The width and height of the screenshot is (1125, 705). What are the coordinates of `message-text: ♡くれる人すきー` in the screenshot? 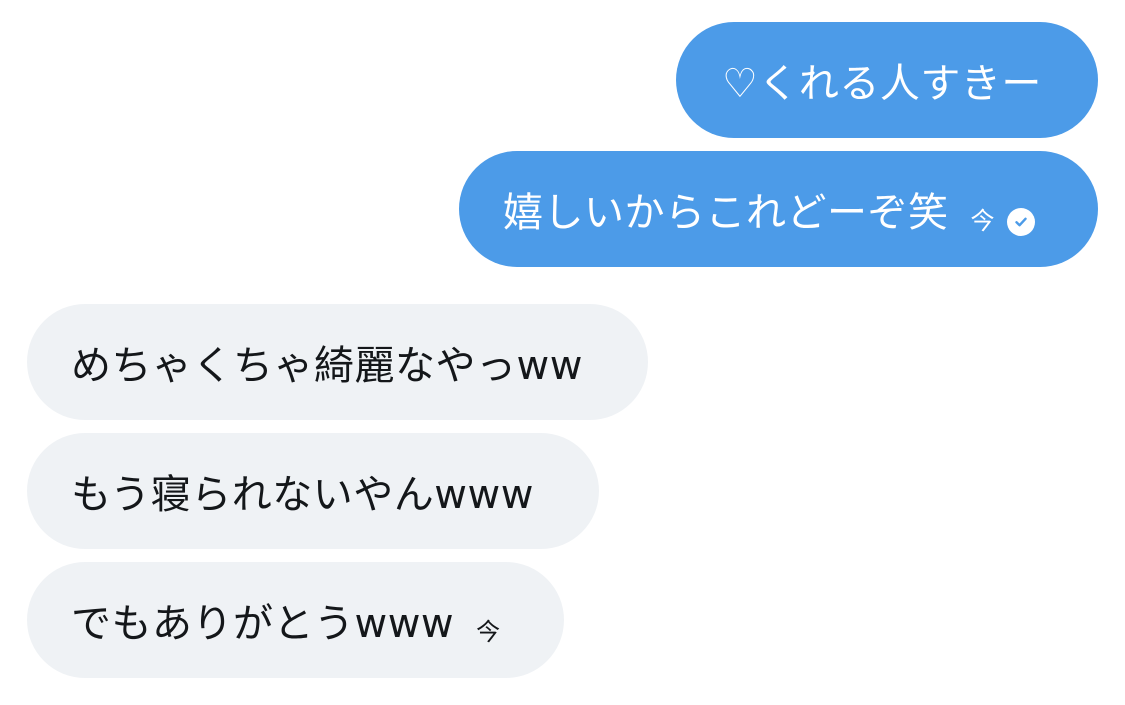 It's located at (882, 84).